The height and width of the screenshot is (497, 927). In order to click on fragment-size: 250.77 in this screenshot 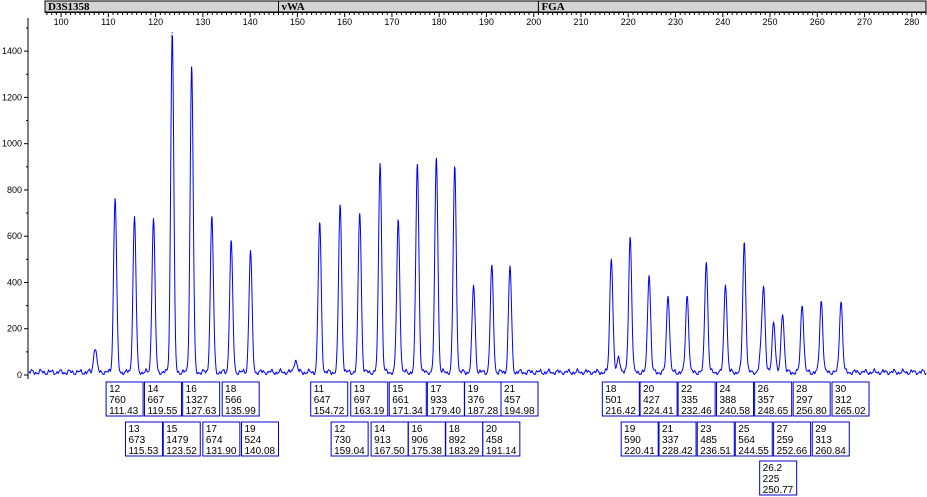, I will do `click(778, 490)`.